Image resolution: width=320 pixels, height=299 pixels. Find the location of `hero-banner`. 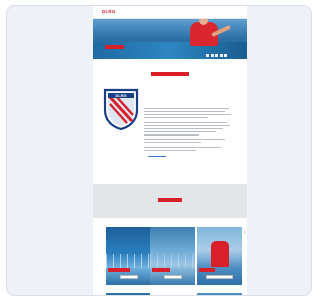

hero-banner is located at coordinates (170, 39).